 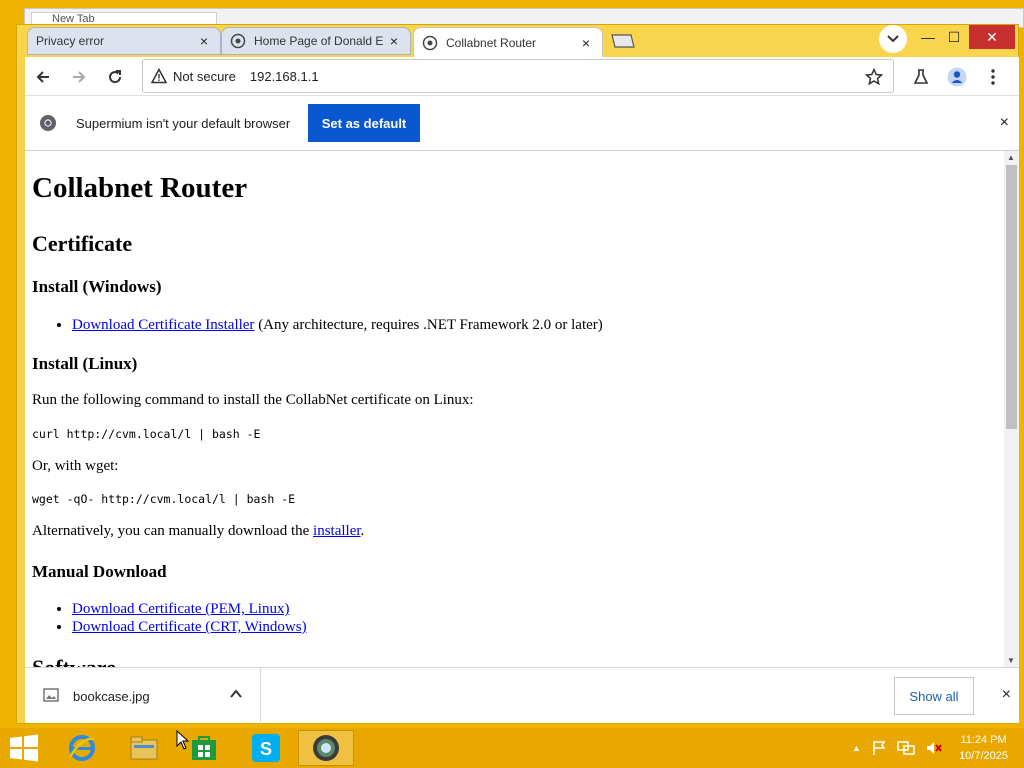 I want to click on tab-title: Privacy error, so click(x=70, y=41).